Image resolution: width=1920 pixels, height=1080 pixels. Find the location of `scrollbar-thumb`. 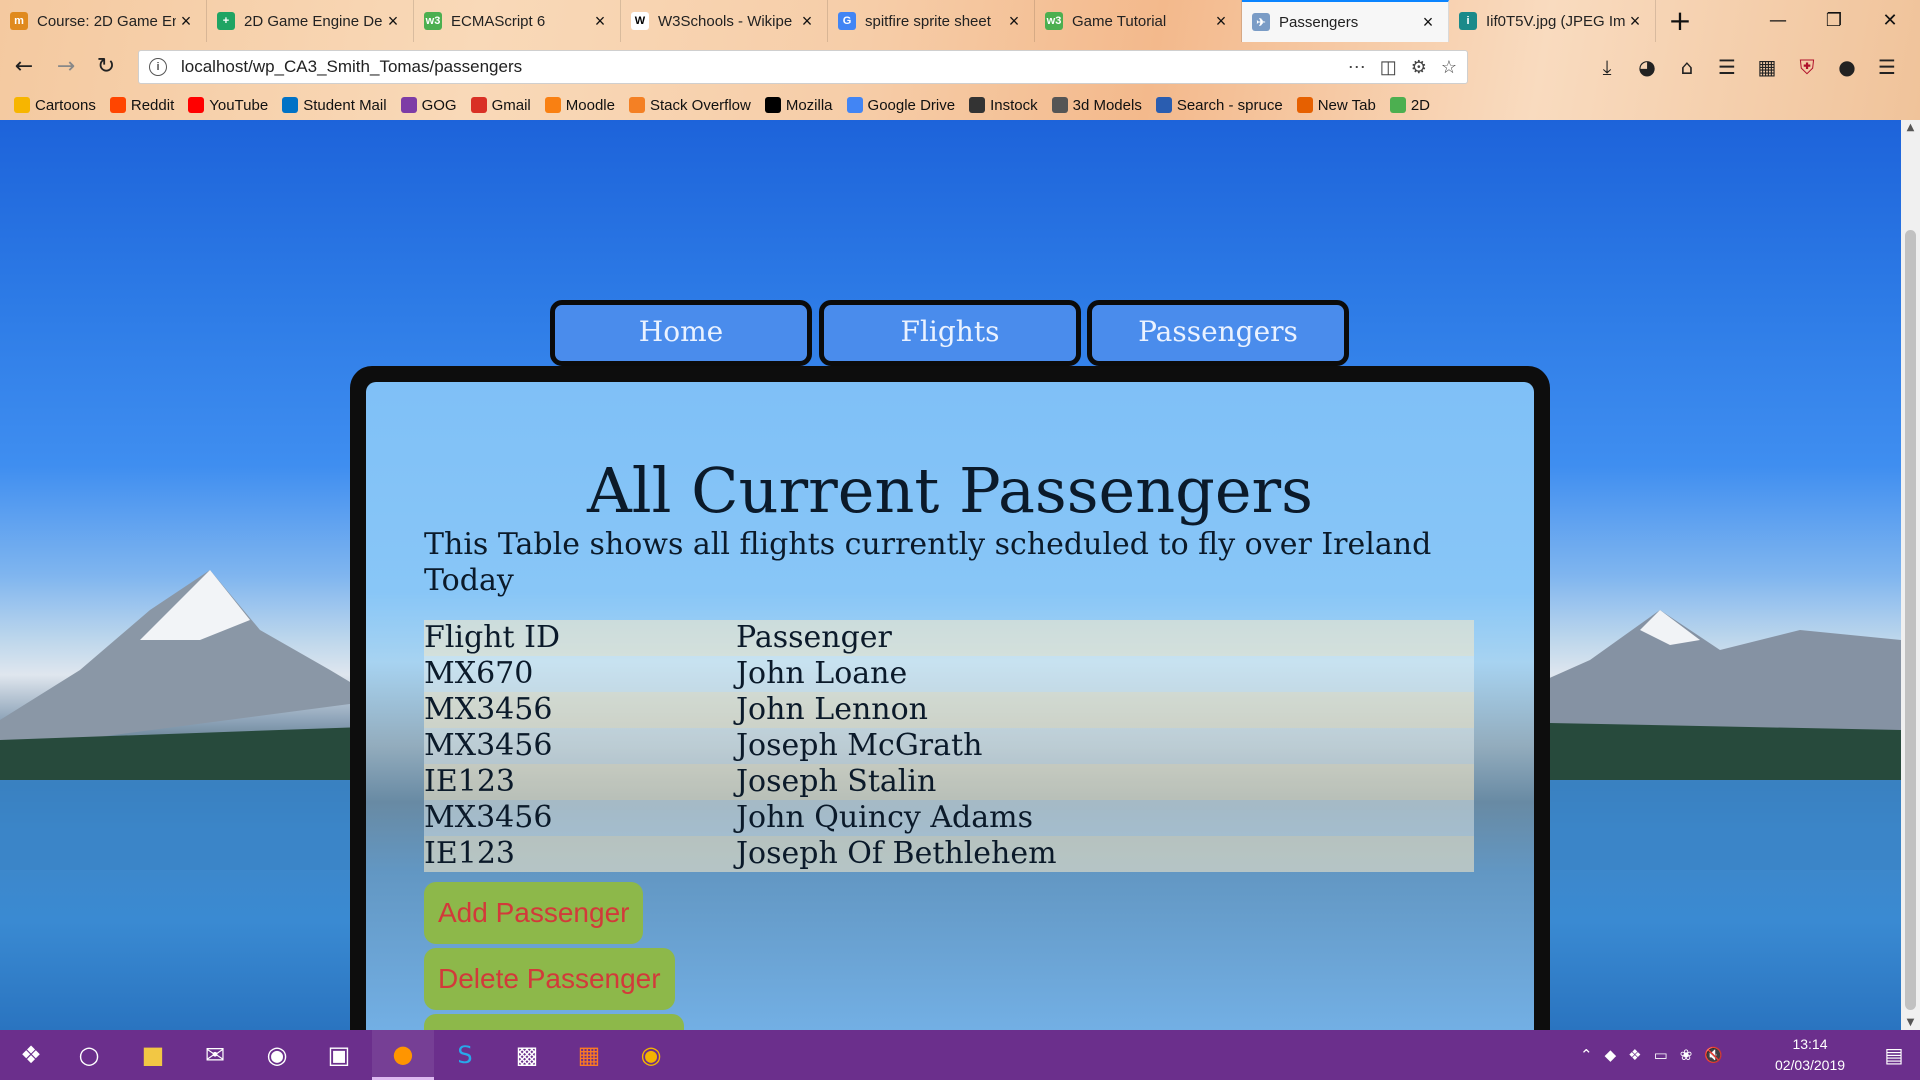

scrollbar-thumb is located at coordinates (1910, 620).